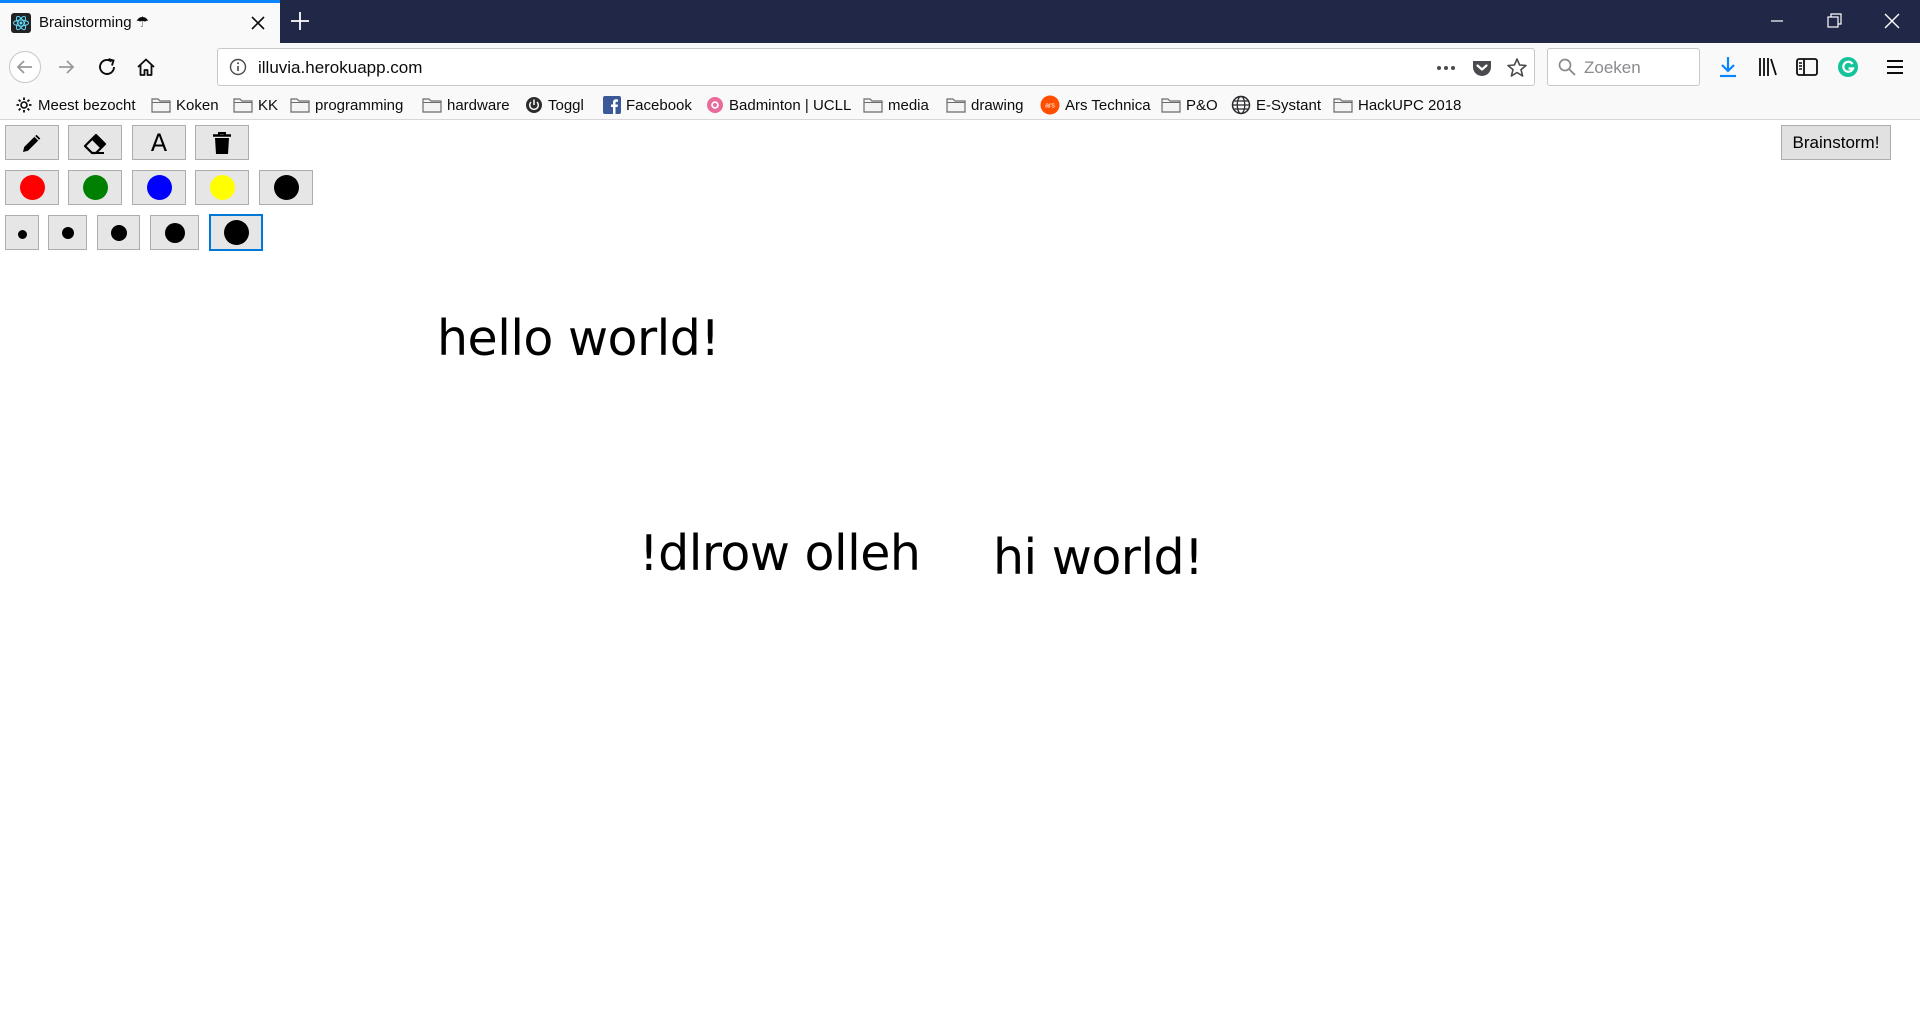  I want to click on bookmark-toggl: Toggl, so click(554, 105).